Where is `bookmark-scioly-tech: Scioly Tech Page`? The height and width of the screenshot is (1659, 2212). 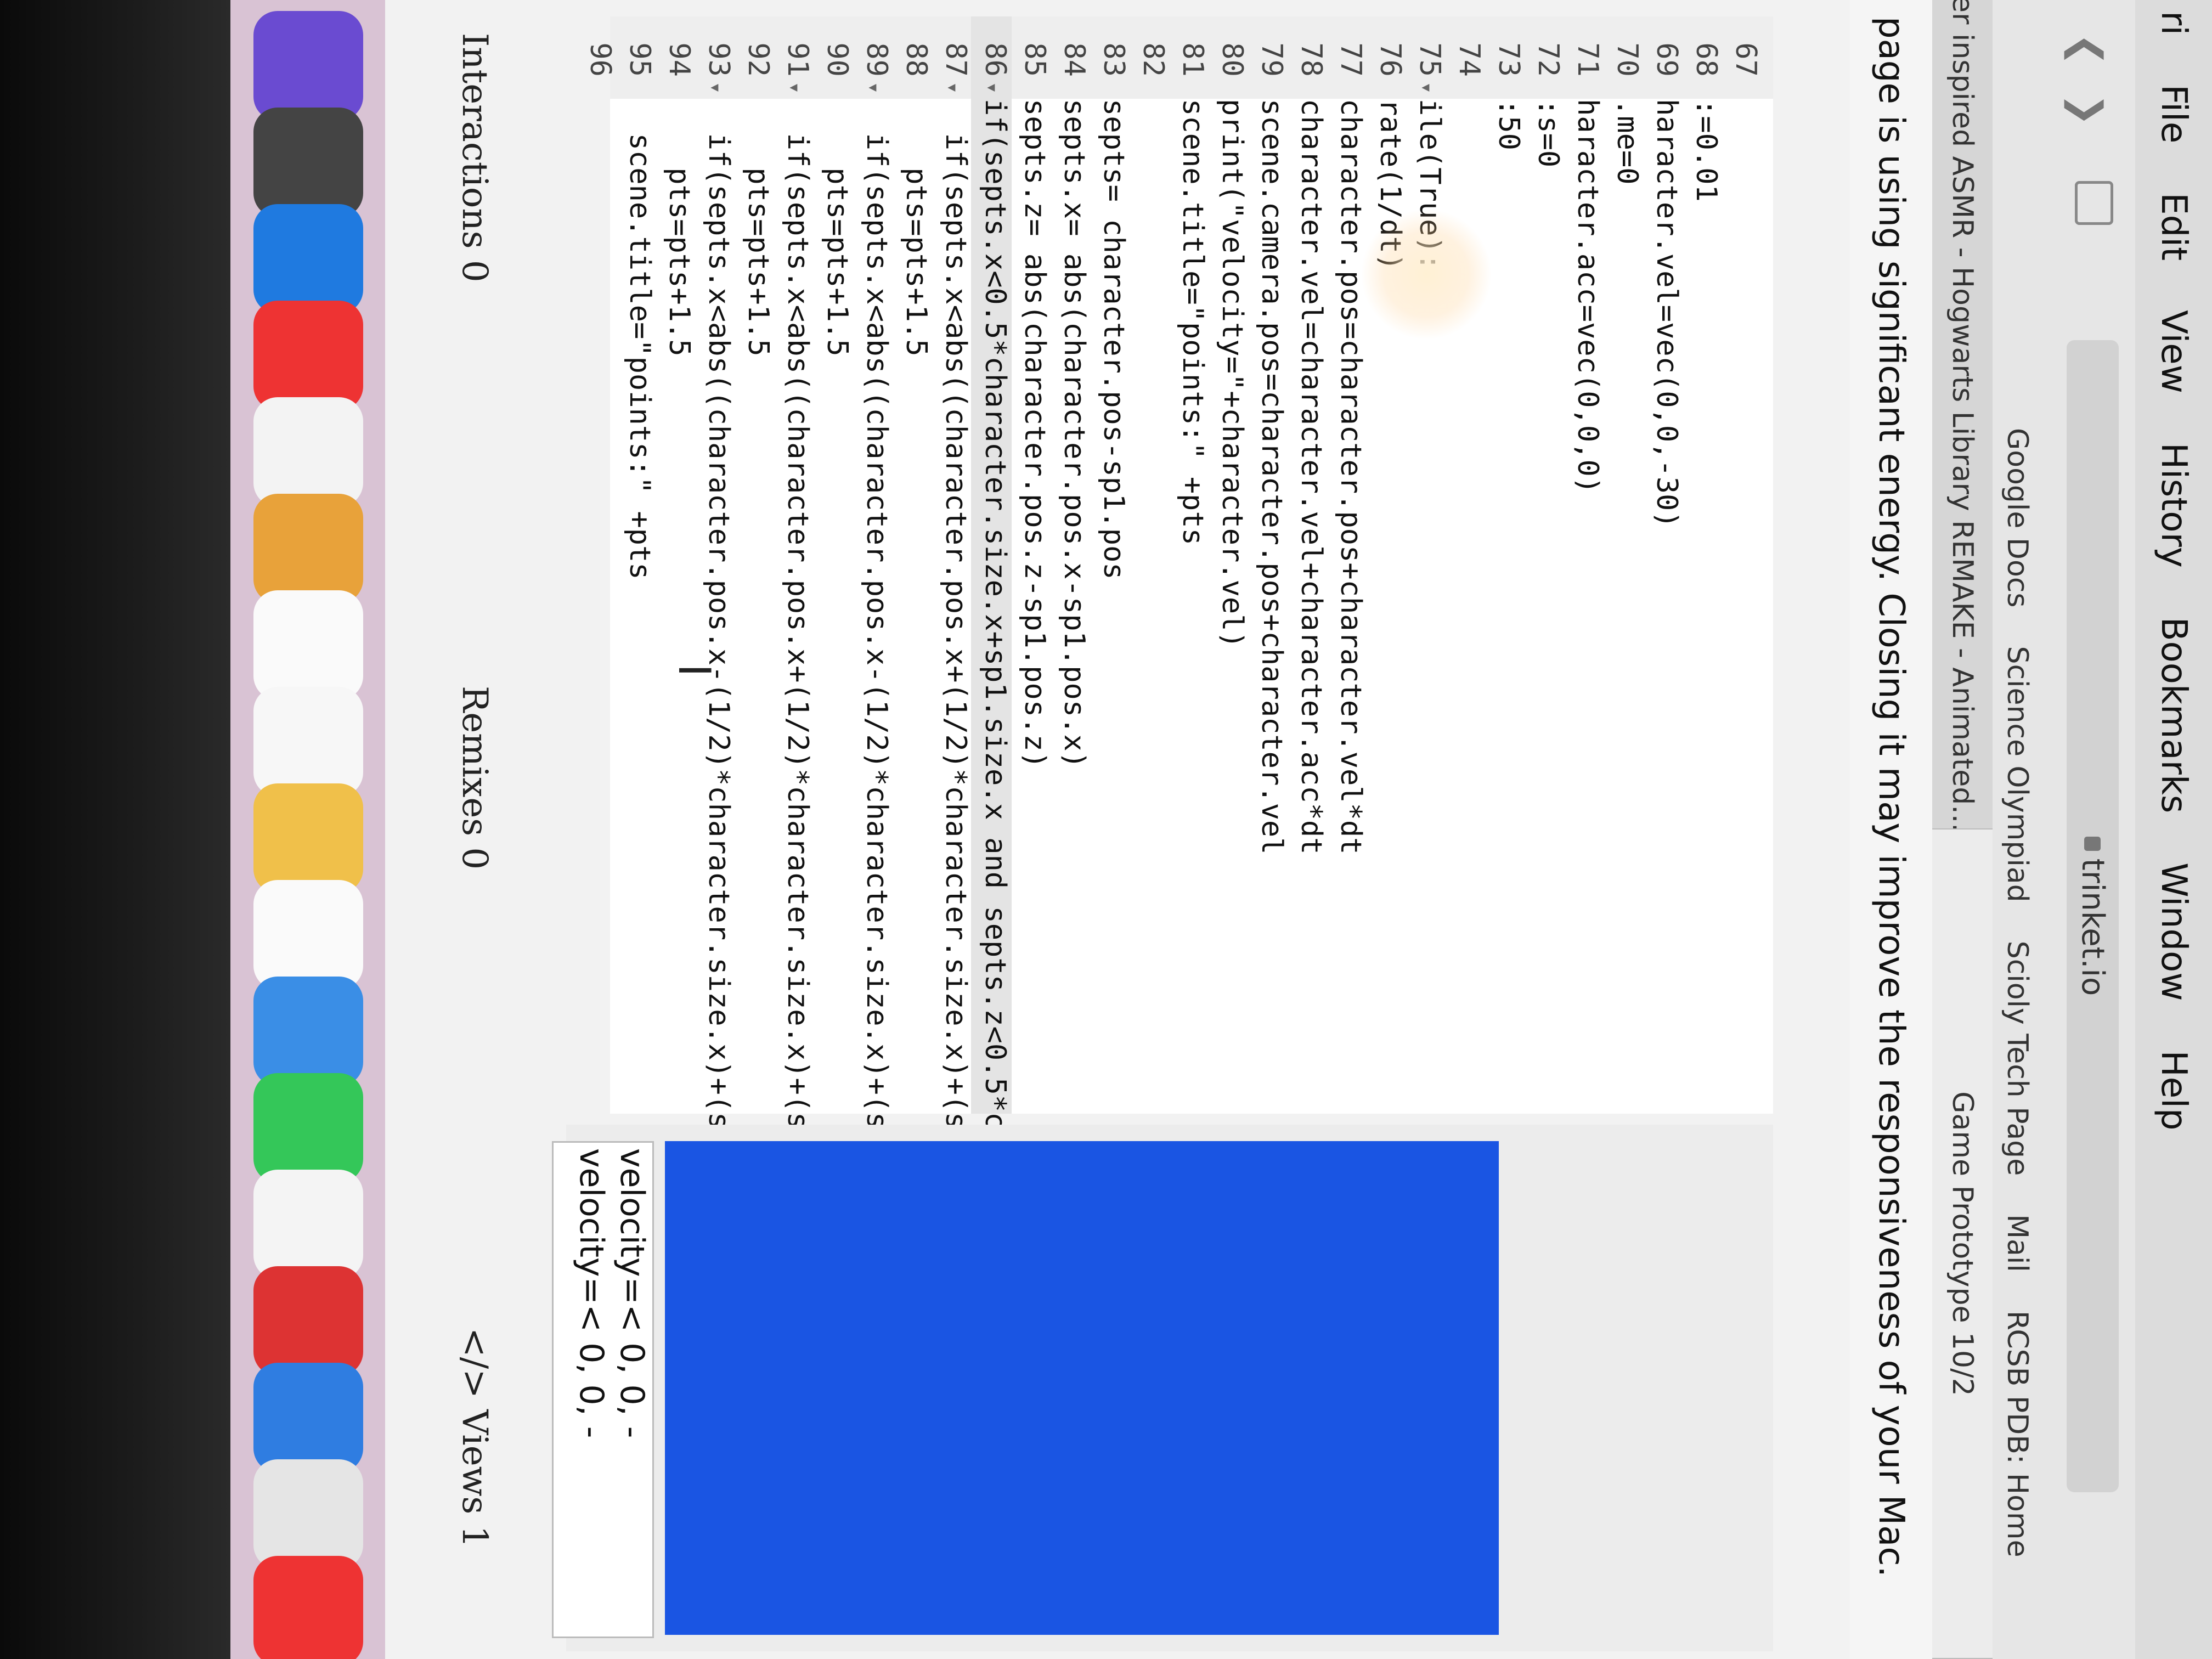
bookmark-scioly-tech: Scioly Tech Page is located at coordinates (2018, 1058).